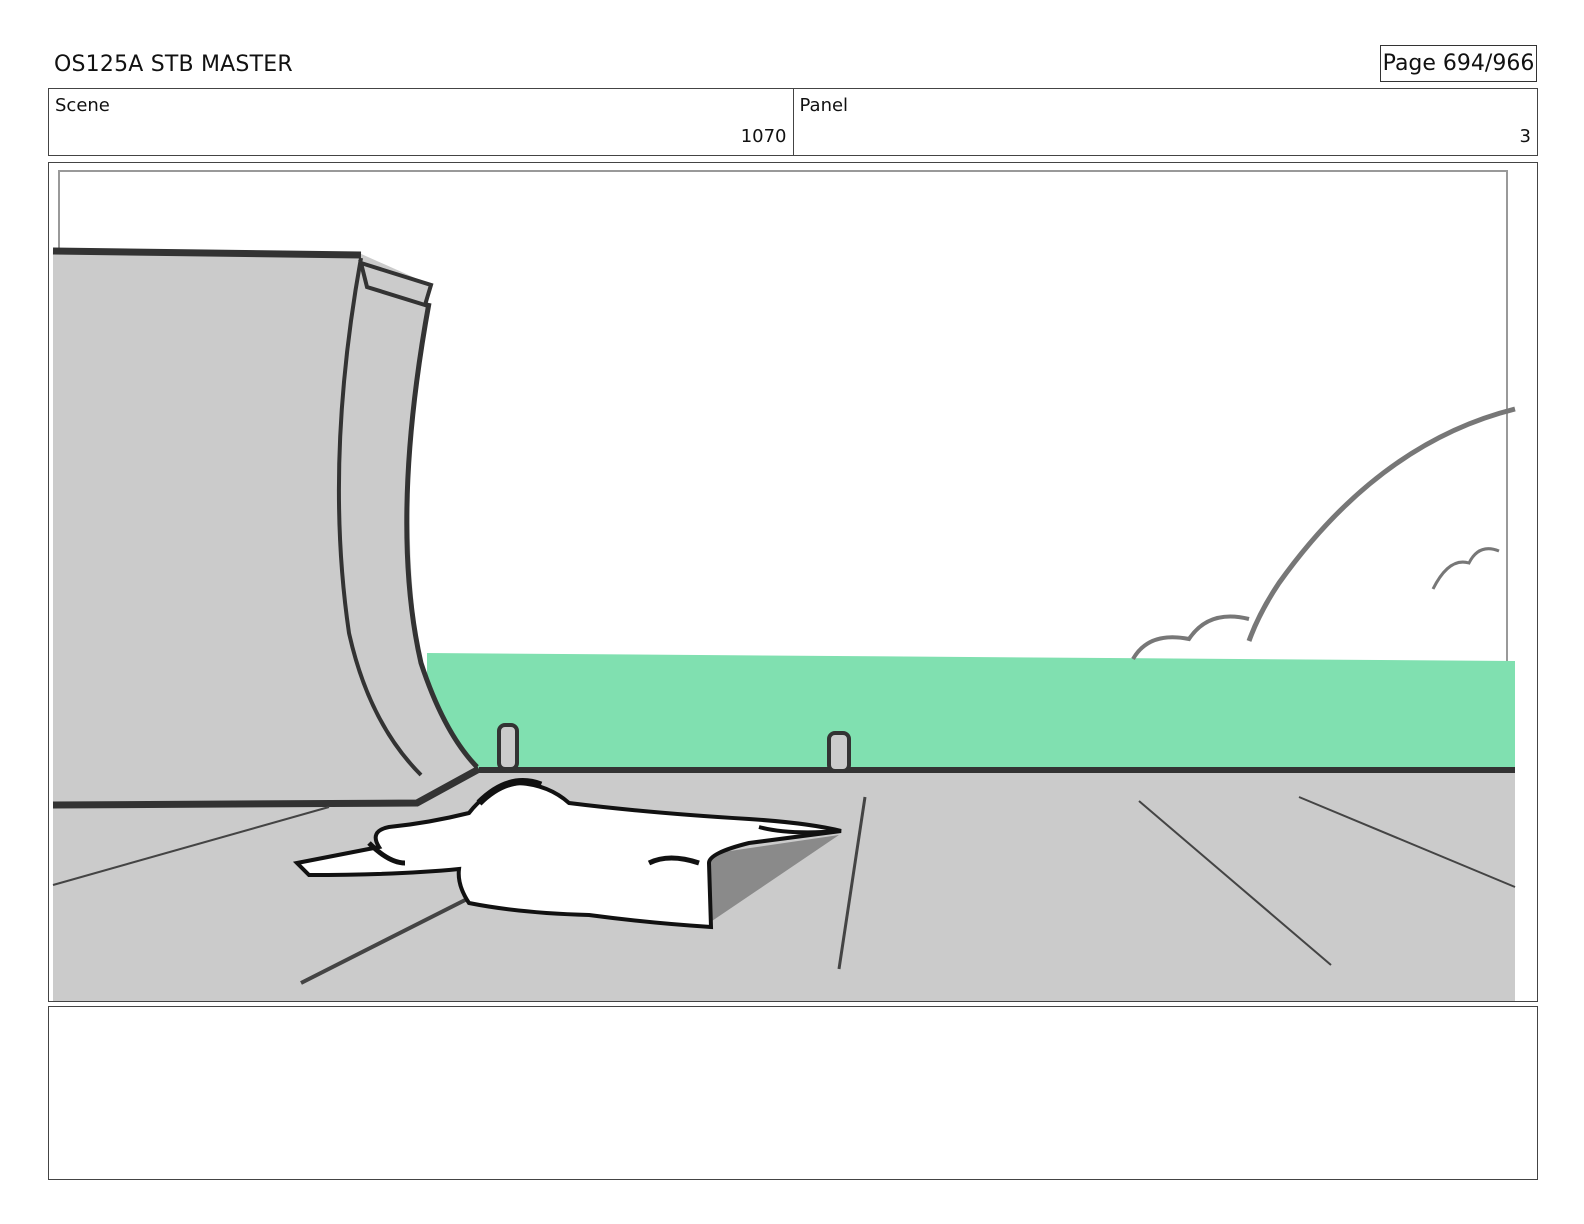 This screenshot has height=1224, width=1584. Describe the element at coordinates (173, 64) in the screenshot. I see `document-title: OS125A STB MASTER` at that location.